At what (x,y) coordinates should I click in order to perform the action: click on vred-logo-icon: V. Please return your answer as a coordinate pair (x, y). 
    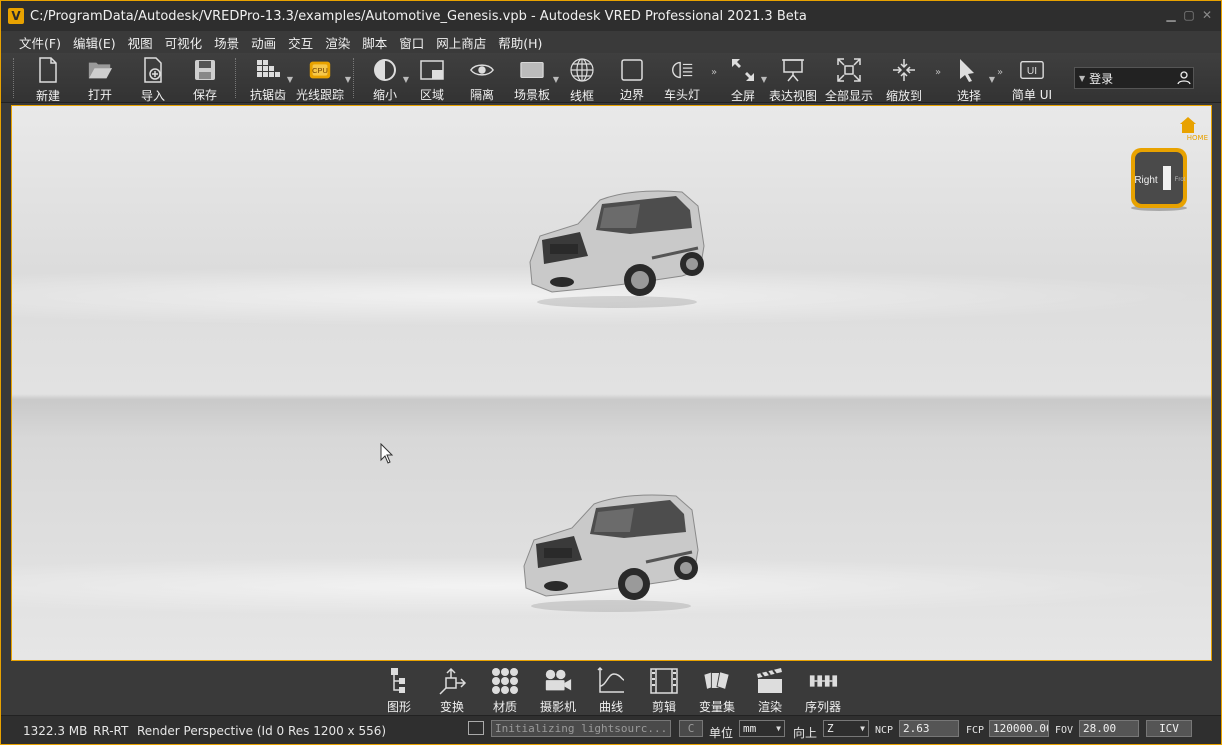
    Looking at the image, I should click on (16, 16).